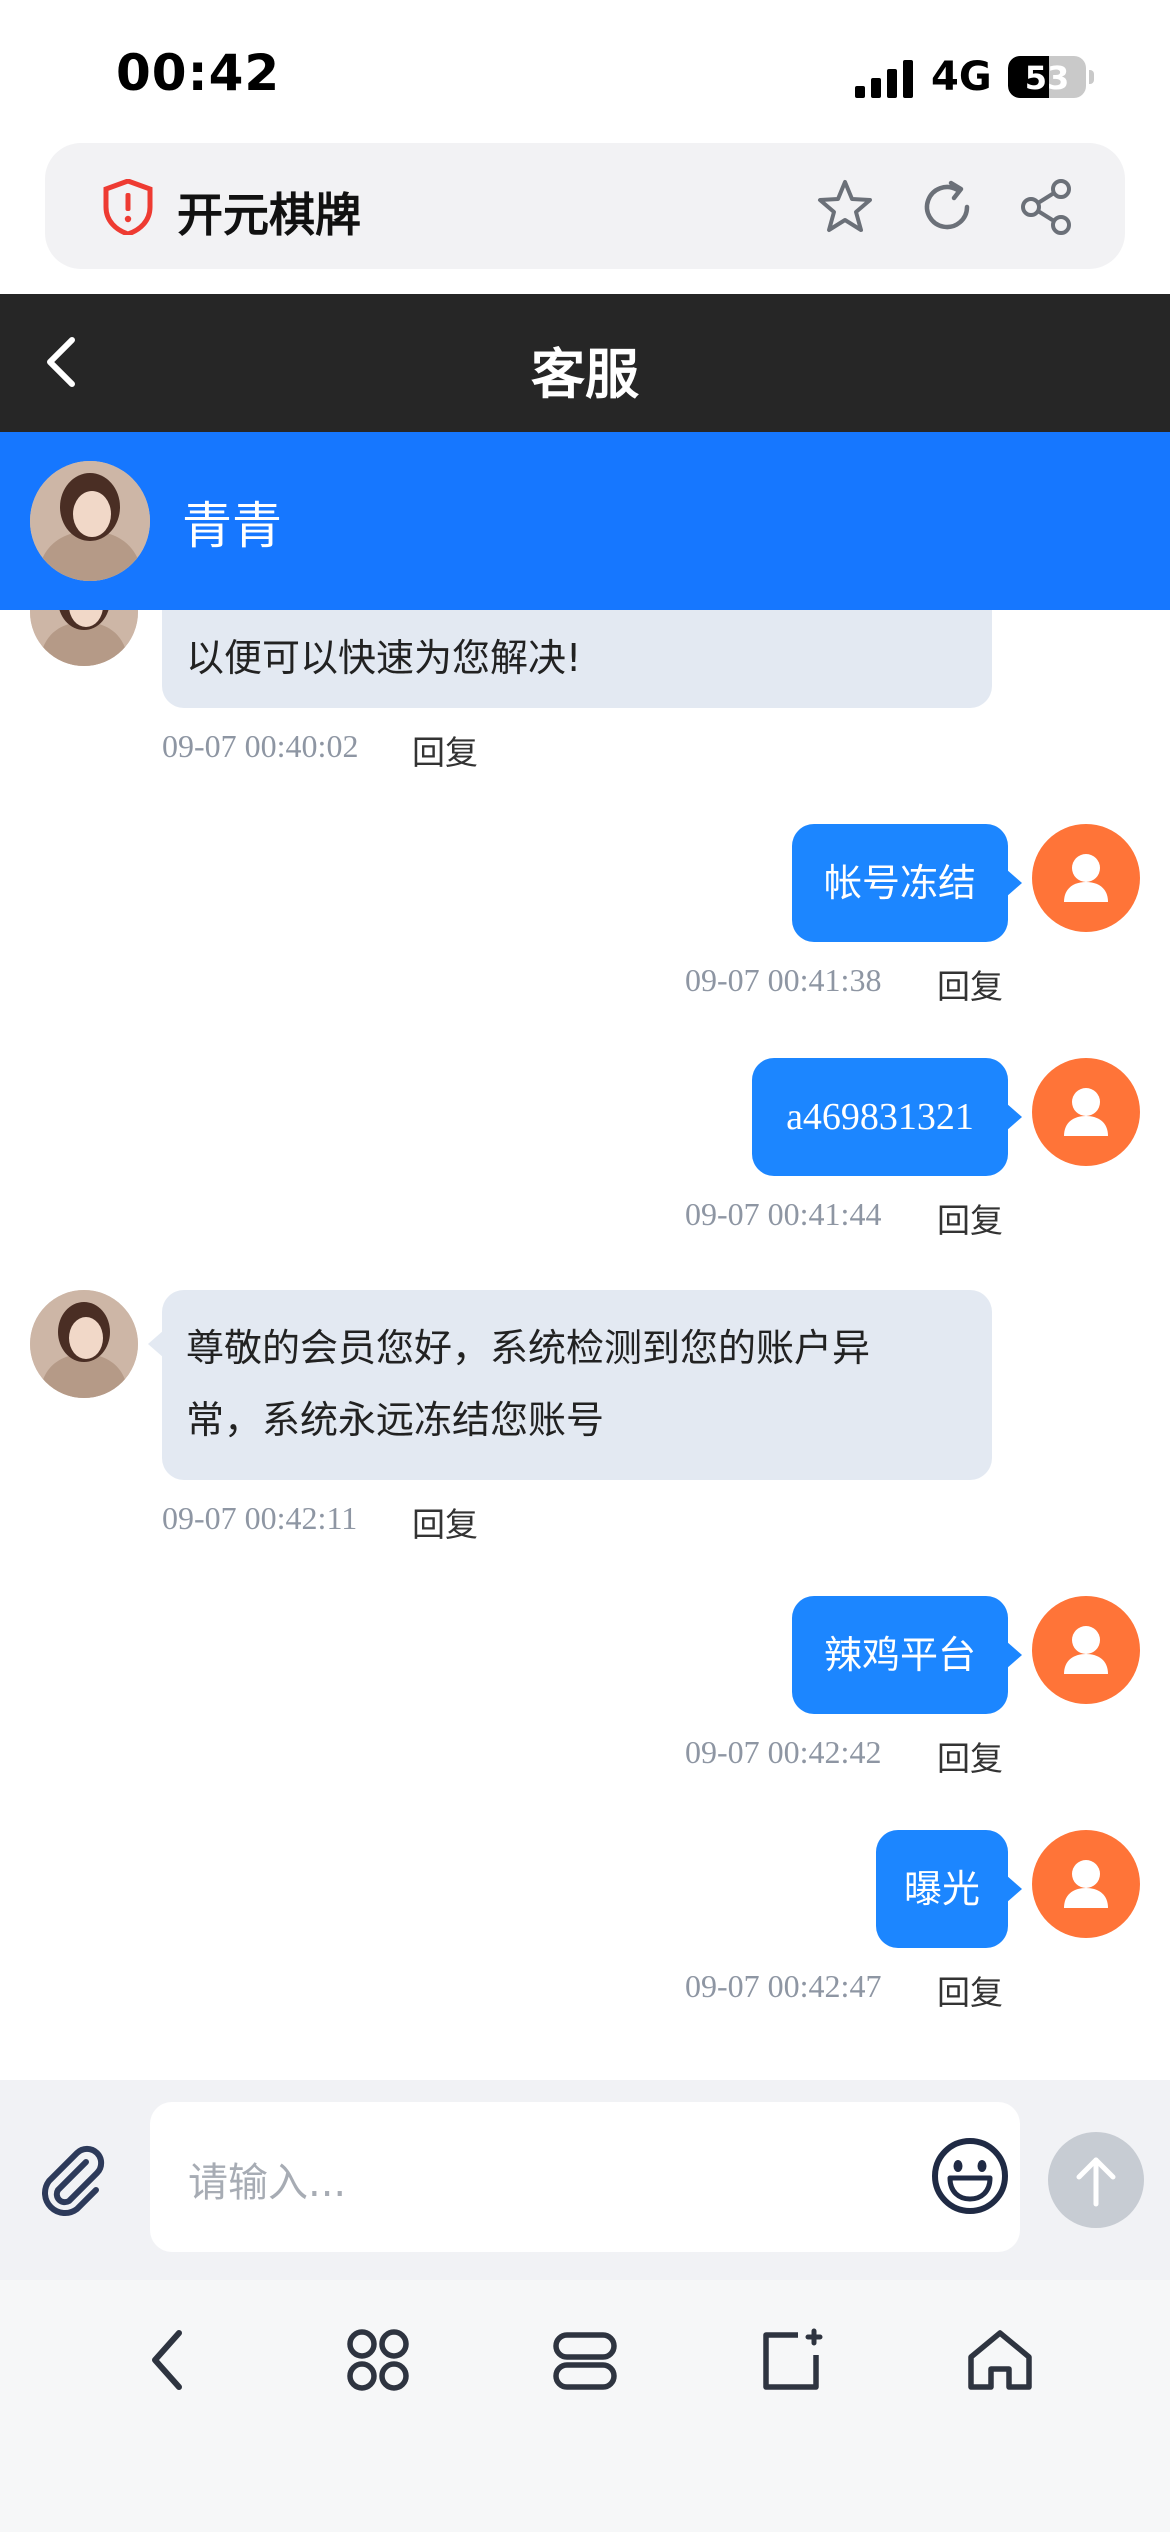  I want to click on share-icon, so click(1047, 207).